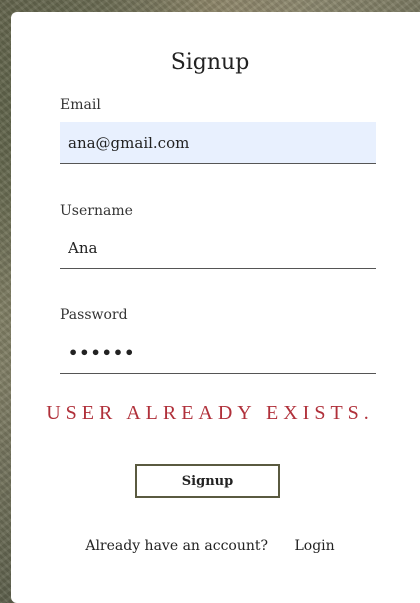 This screenshot has height=603, width=420. Describe the element at coordinates (218, 248) in the screenshot. I see `username-field` at that location.